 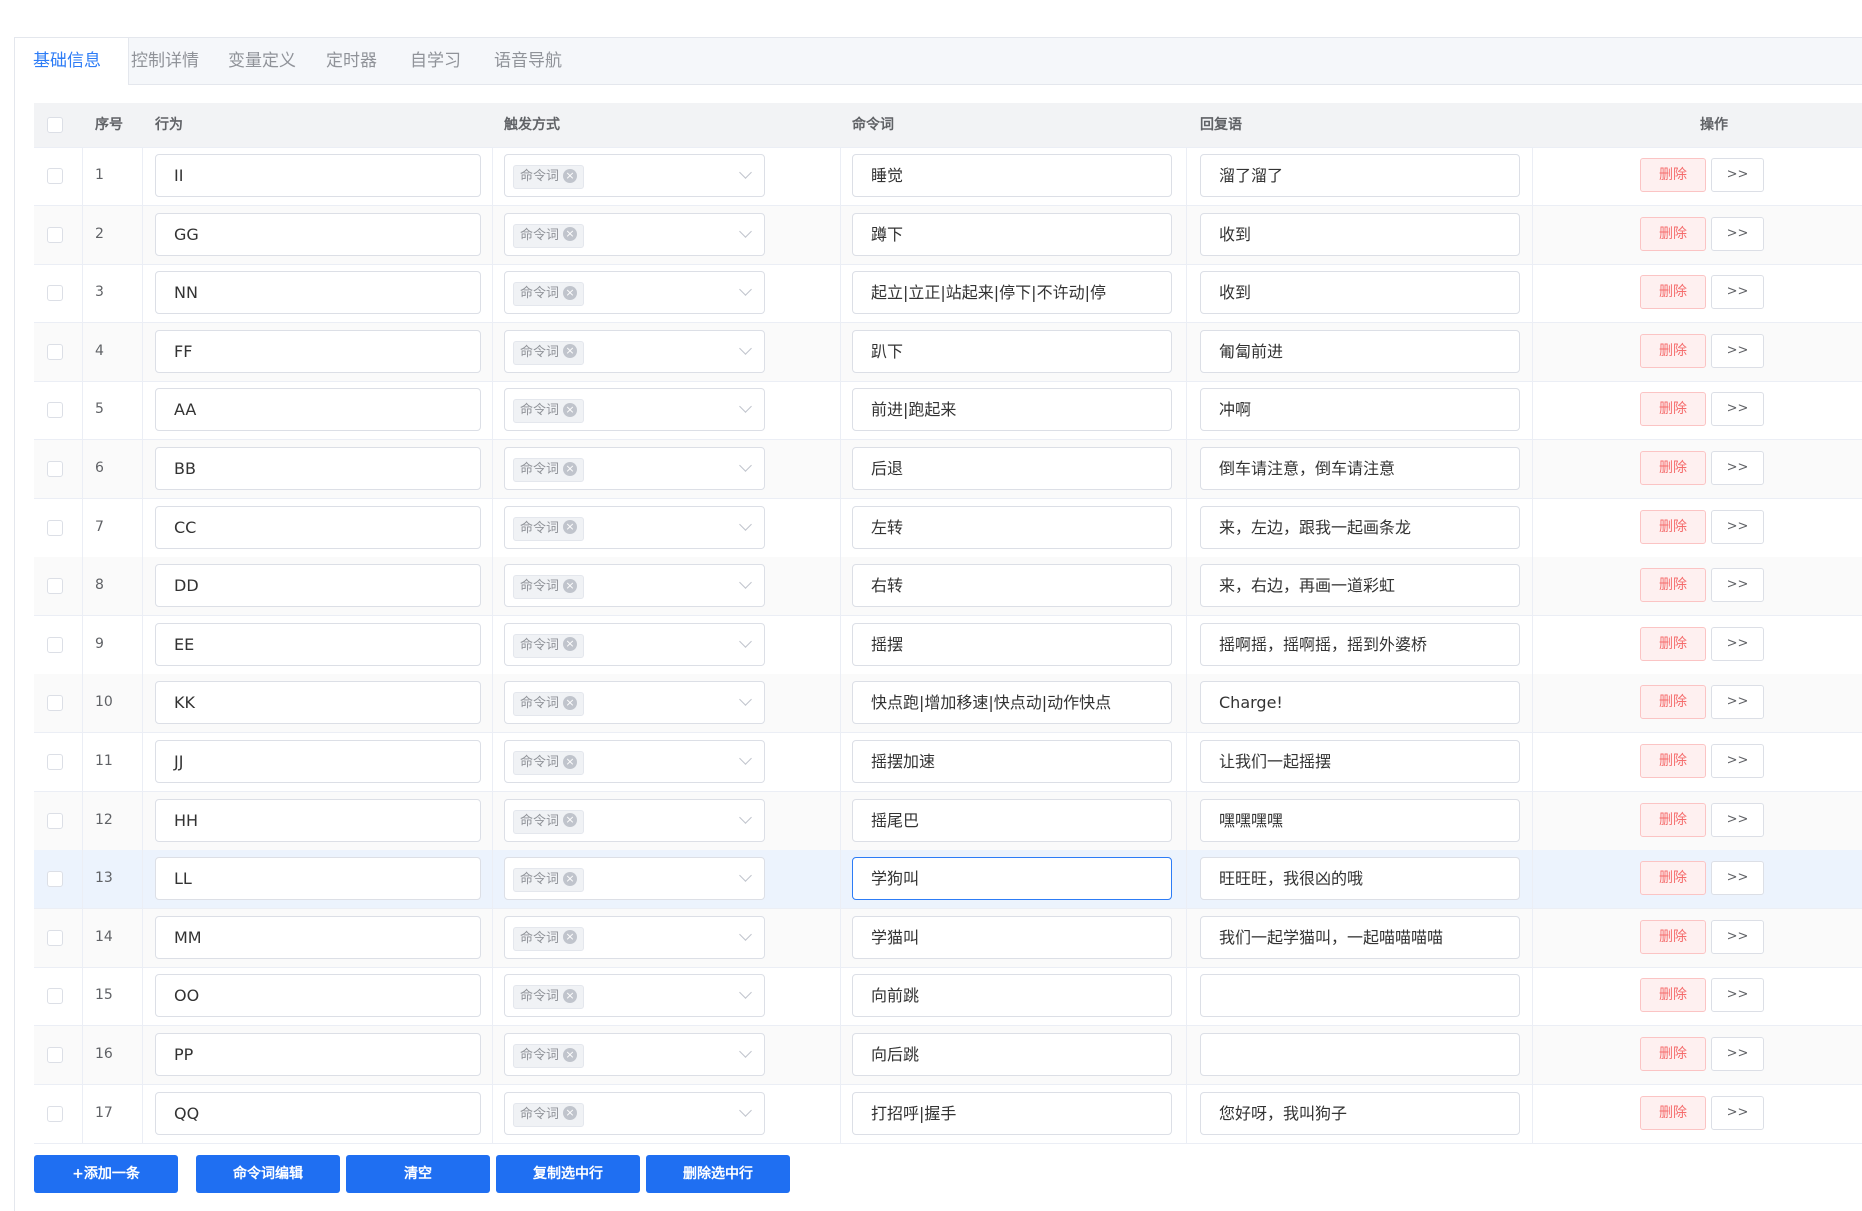 What do you see at coordinates (268, 1174) in the screenshot?
I see `edit-commands-button: 命令词编辑` at bounding box center [268, 1174].